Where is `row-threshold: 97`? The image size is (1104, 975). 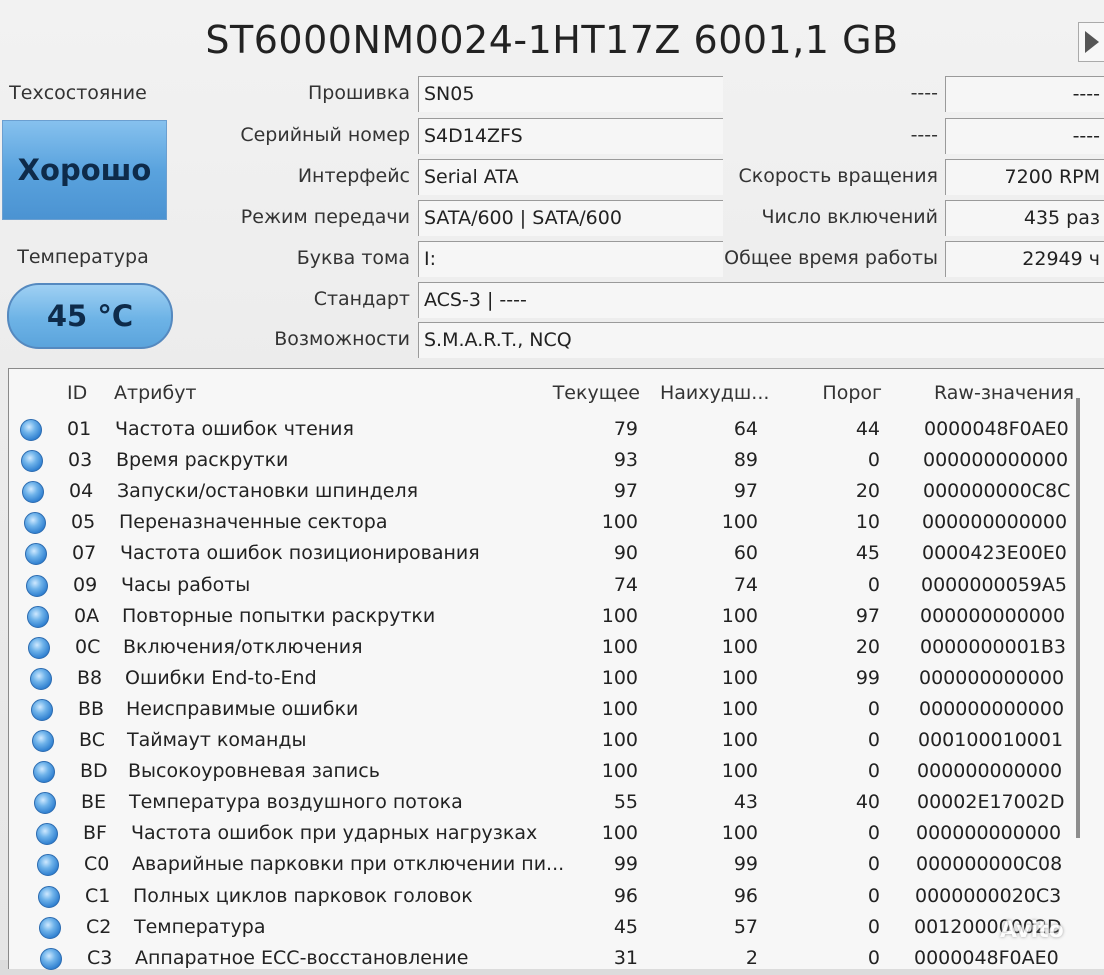
row-threshold: 97 is located at coordinates (867, 616).